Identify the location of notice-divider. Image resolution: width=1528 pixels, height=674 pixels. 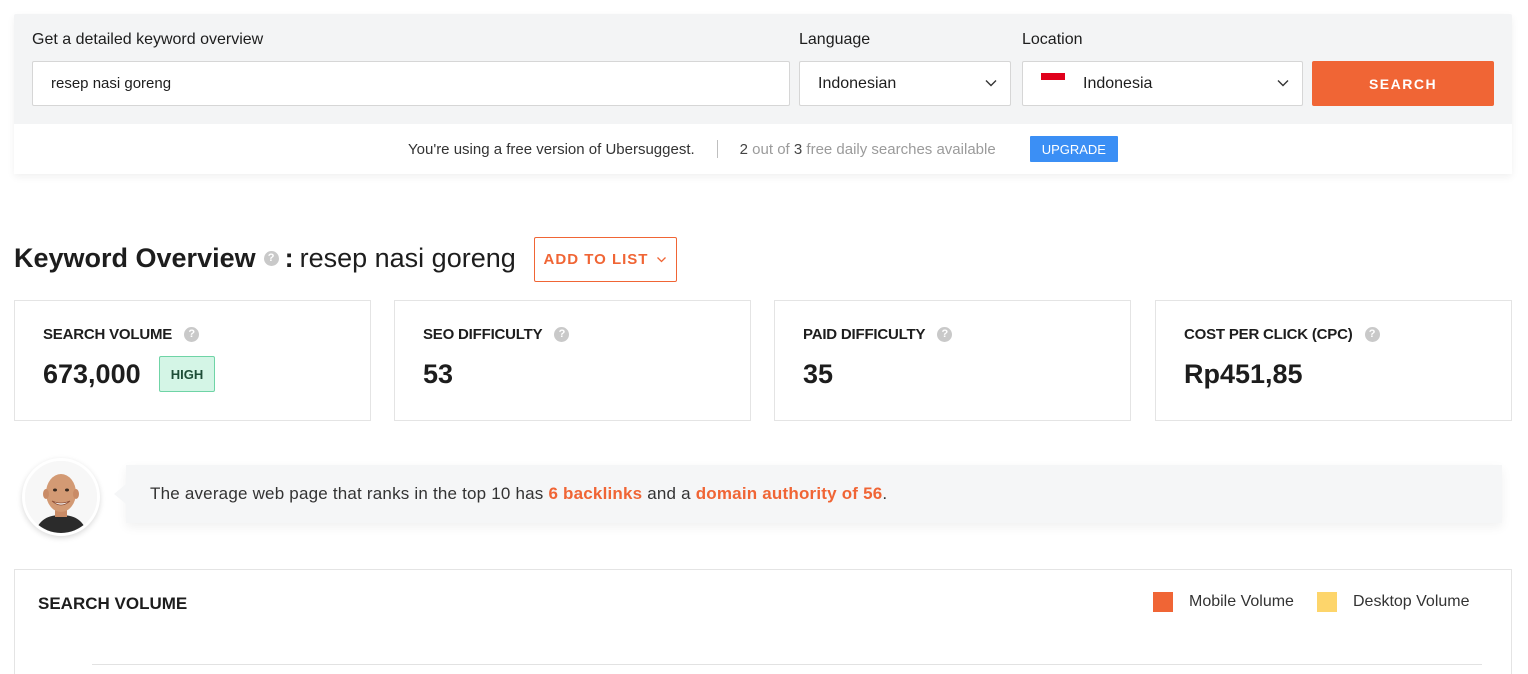
(717, 149).